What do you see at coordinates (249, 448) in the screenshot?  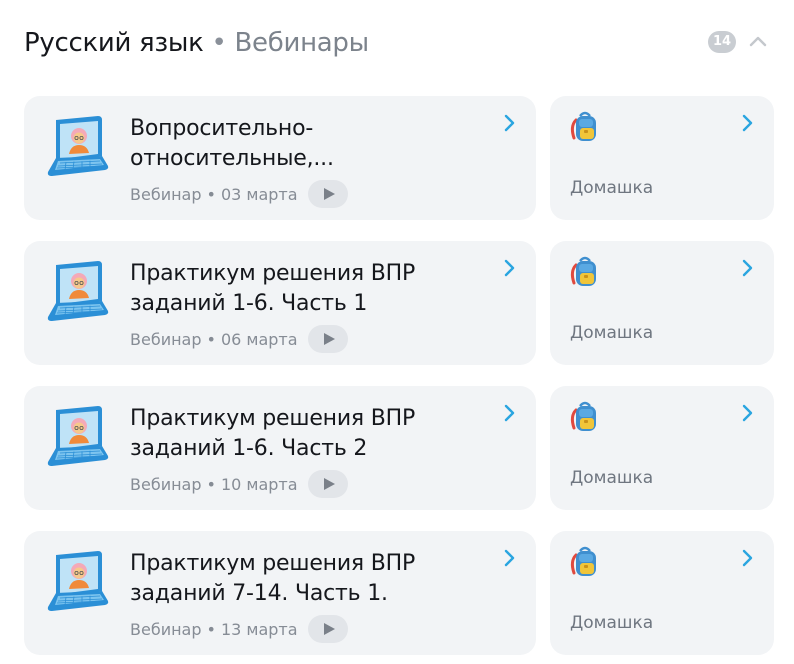 I see `webinar-title-line: заданий 1-6. Часть 2` at bounding box center [249, 448].